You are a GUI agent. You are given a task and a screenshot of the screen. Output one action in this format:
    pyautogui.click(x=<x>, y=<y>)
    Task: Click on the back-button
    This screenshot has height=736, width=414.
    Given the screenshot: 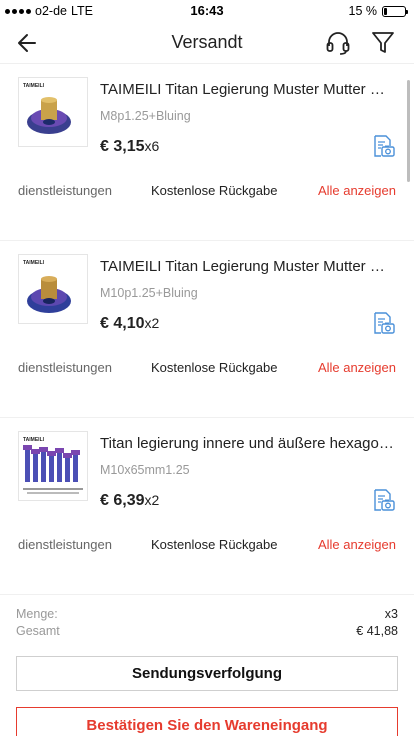 What is the action you would take?
    pyautogui.click(x=28, y=43)
    